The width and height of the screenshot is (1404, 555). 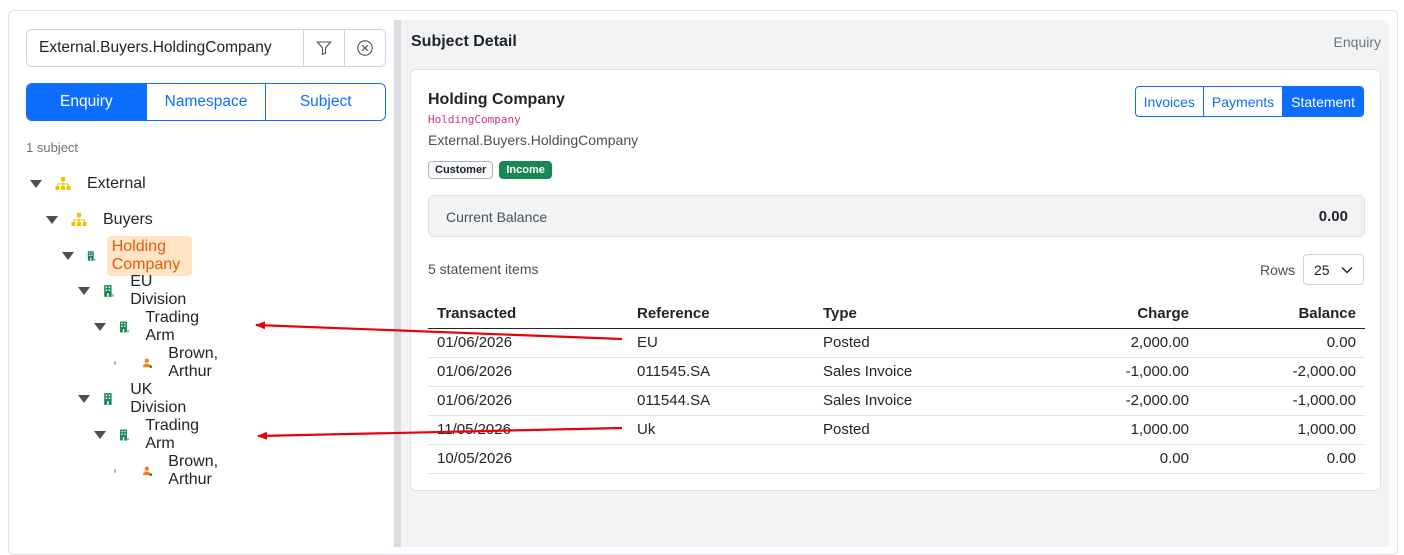 What do you see at coordinates (528, 430) in the screenshot?
I see `cell-transacted: 11/05/2026` at bounding box center [528, 430].